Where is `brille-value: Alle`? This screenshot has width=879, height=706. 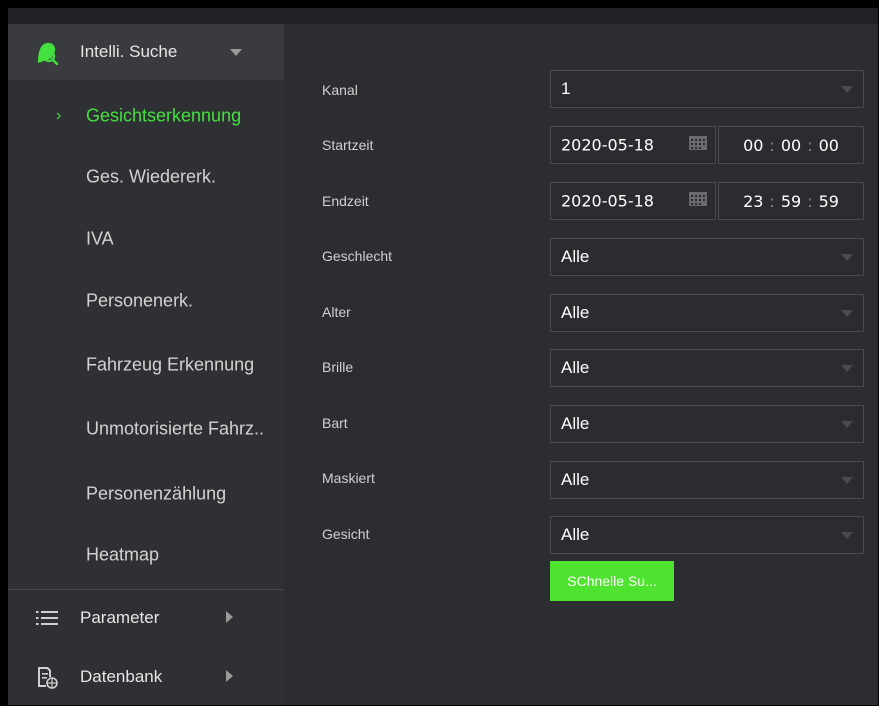 brille-value: Alle is located at coordinates (575, 367).